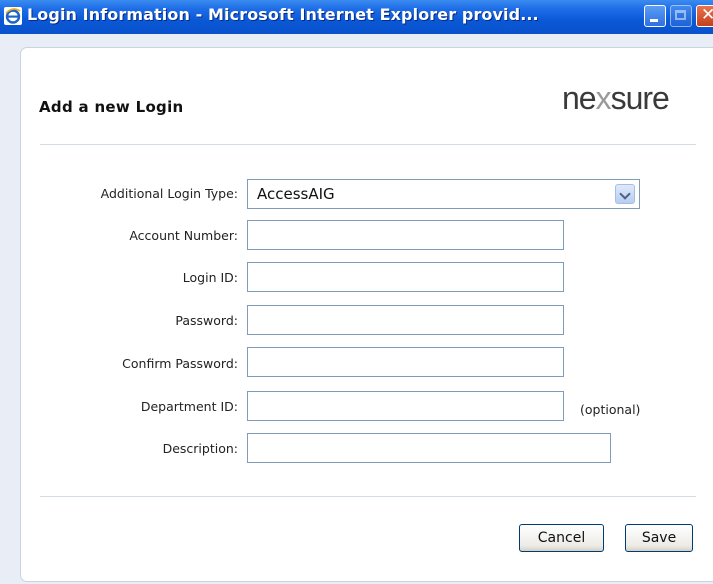 Image resolution: width=713 pixels, height=584 pixels. What do you see at coordinates (429, 448) in the screenshot?
I see `description-field` at bounding box center [429, 448].